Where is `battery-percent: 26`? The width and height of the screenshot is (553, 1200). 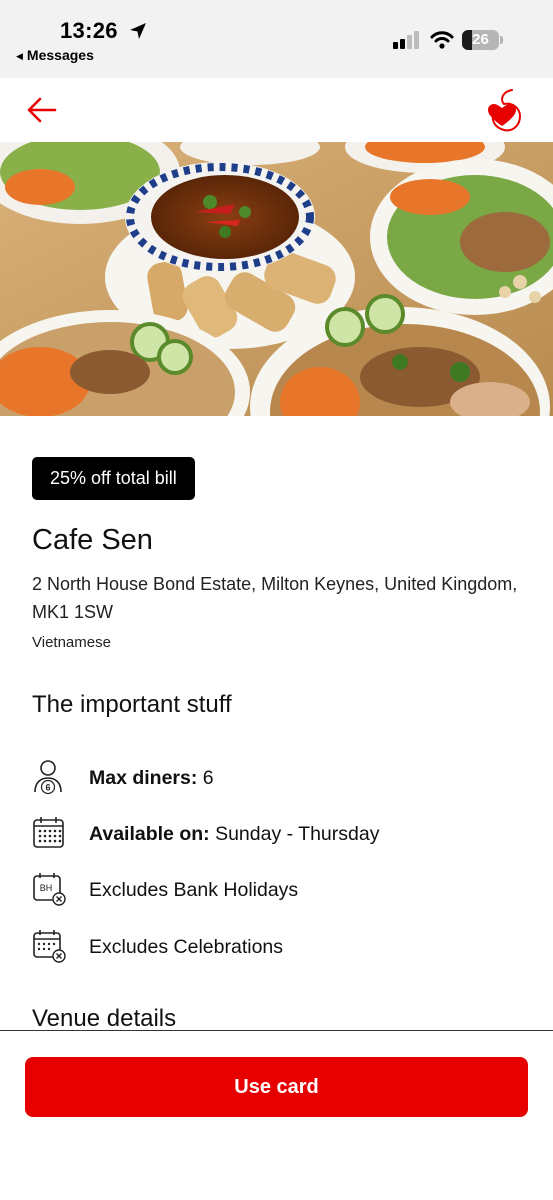
battery-percent: 26 is located at coordinates (480, 39).